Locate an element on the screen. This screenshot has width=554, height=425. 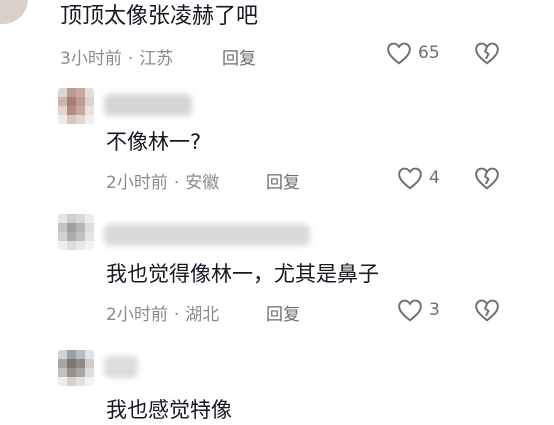
like-button: 3 is located at coordinates (418, 310).